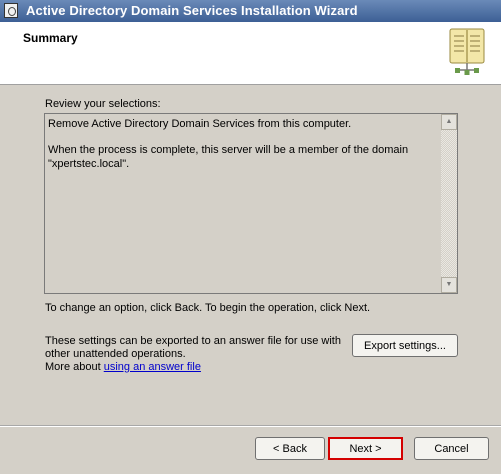 This screenshot has width=501, height=474. Describe the element at coordinates (449, 122) in the screenshot. I see `scroll-up-button: ▲` at that location.